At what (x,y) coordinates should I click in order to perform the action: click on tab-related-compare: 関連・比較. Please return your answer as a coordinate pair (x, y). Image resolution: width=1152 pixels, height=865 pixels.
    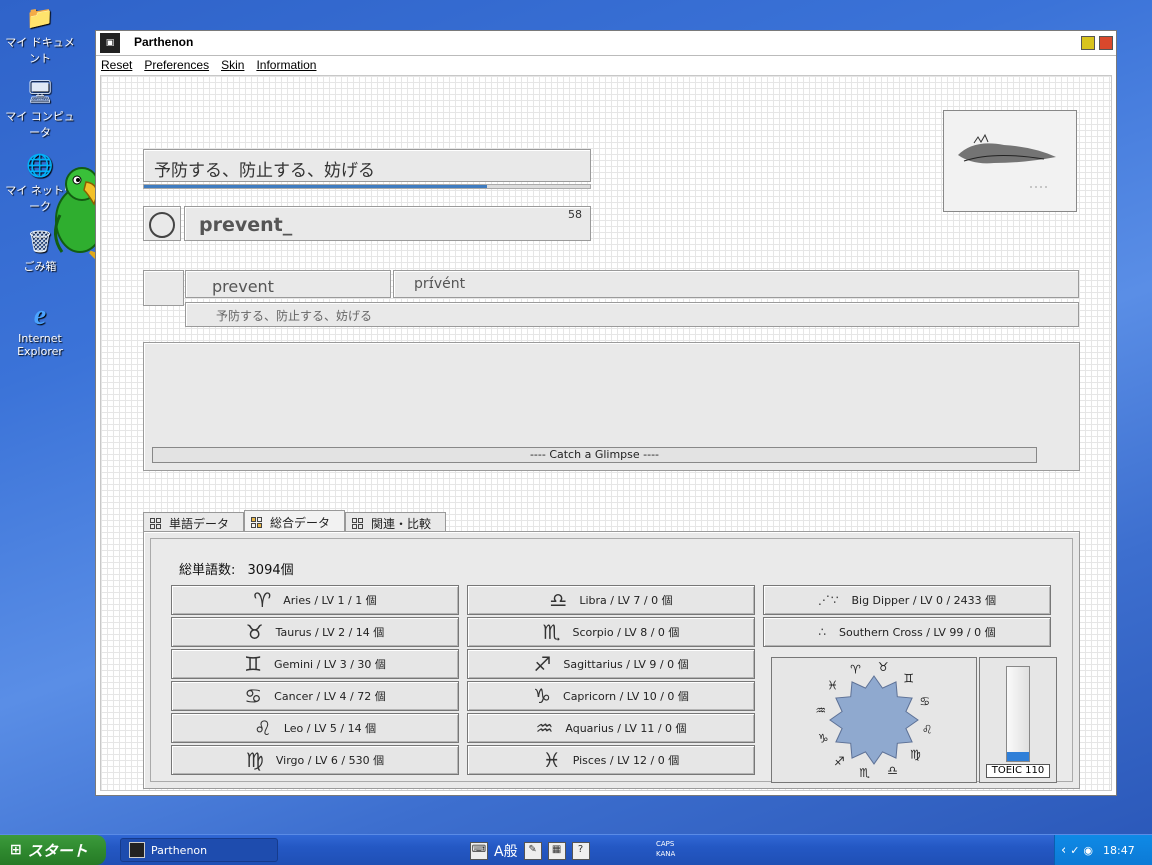
    Looking at the image, I should click on (396, 522).